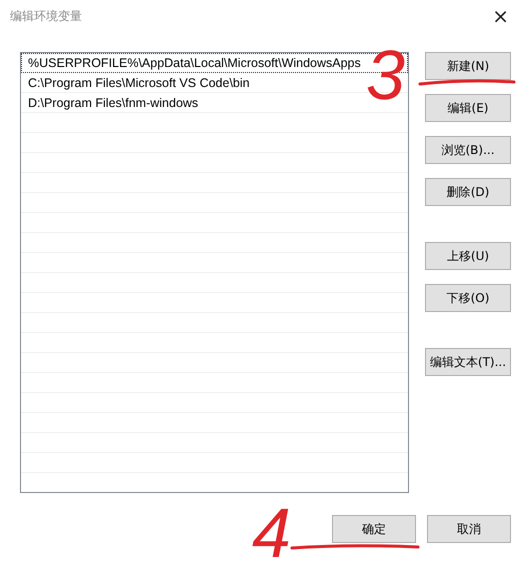  I want to click on window-title: 编辑环境变量, so click(46, 16).